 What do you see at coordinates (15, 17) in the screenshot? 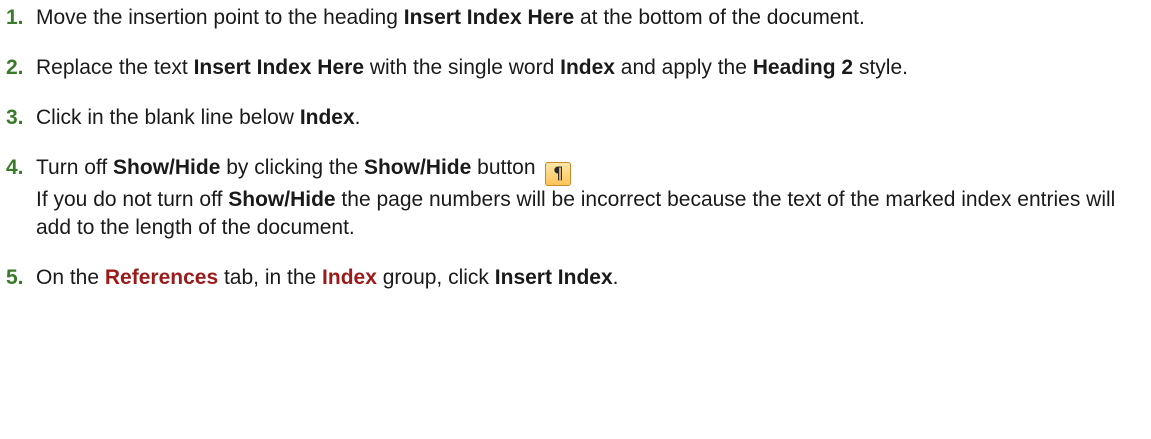
I see `step-number: 1.` at bounding box center [15, 17].